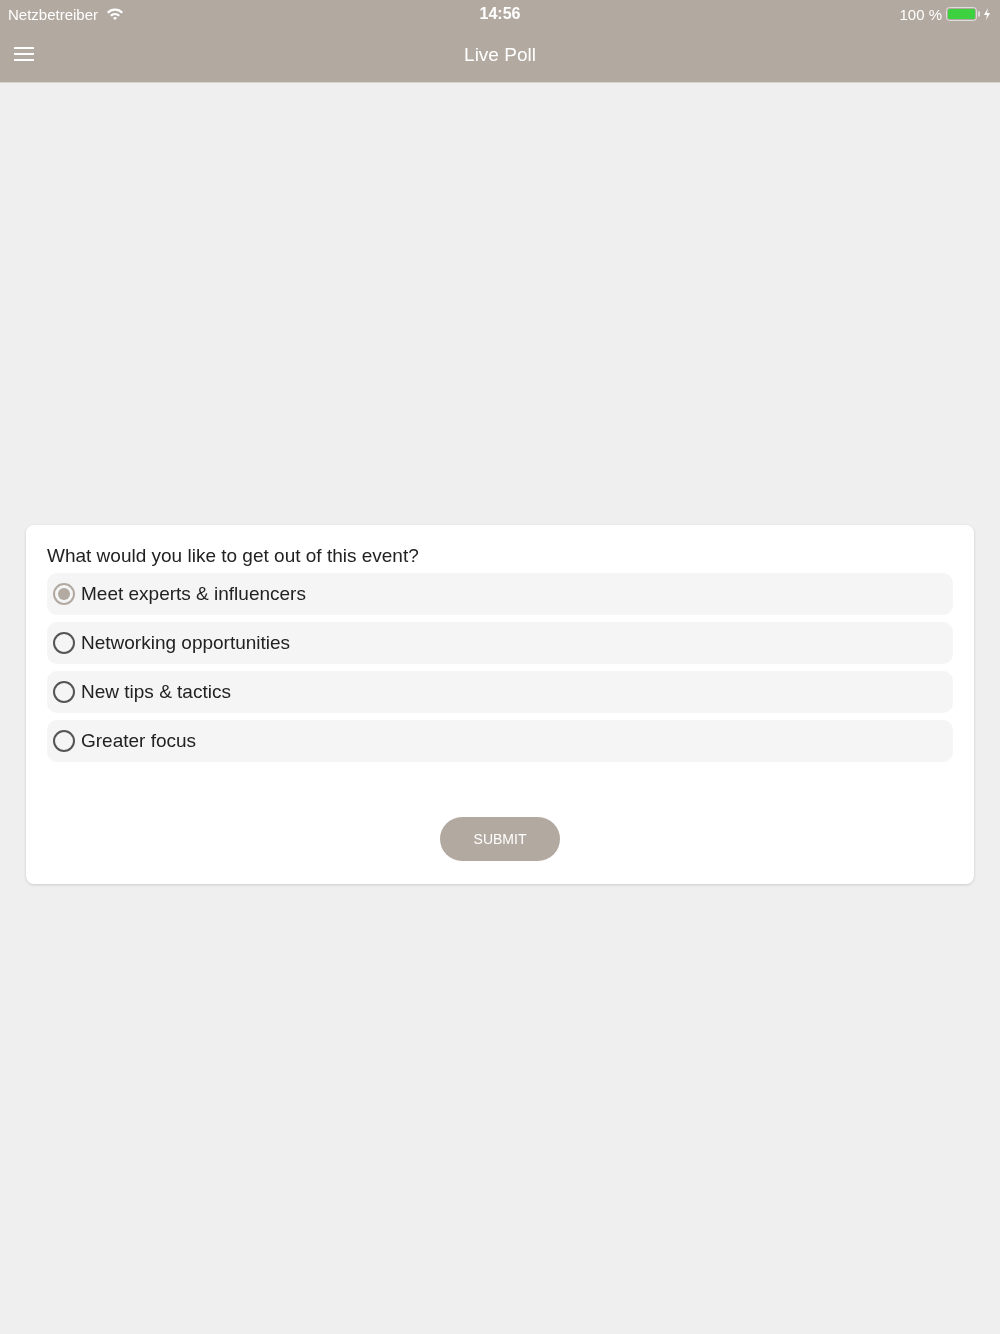 This screenshot has height=1334, width=1000. I want to click on status-time: 14:56, so click(500, 14).